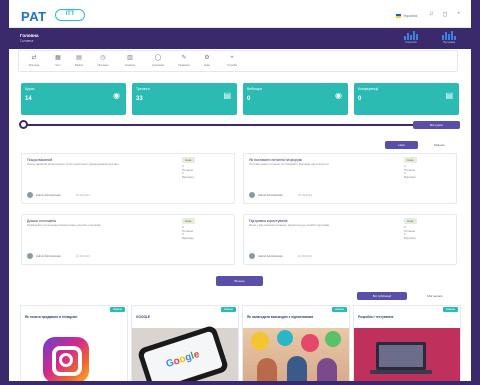 The image size is (480, 385). I want to click on instagram-logo-icon, so click(66, 360).